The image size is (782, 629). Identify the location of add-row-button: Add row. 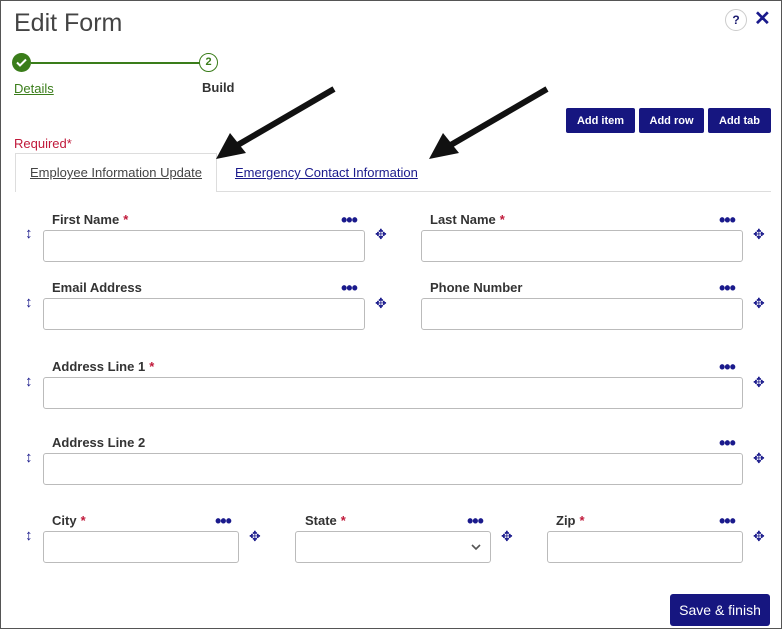
(671, 120).